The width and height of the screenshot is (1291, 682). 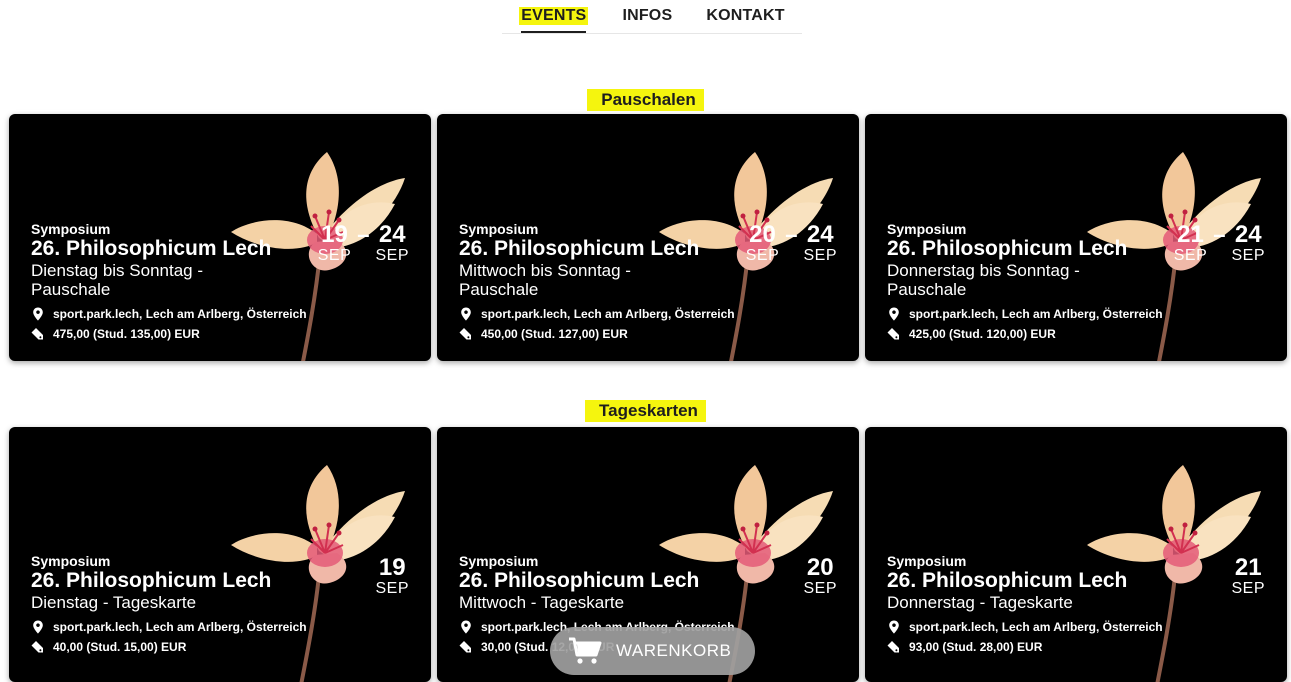 I want to click on event-subtitle: Mittwoch bis Sonntag -, so click(x=545, y=270).